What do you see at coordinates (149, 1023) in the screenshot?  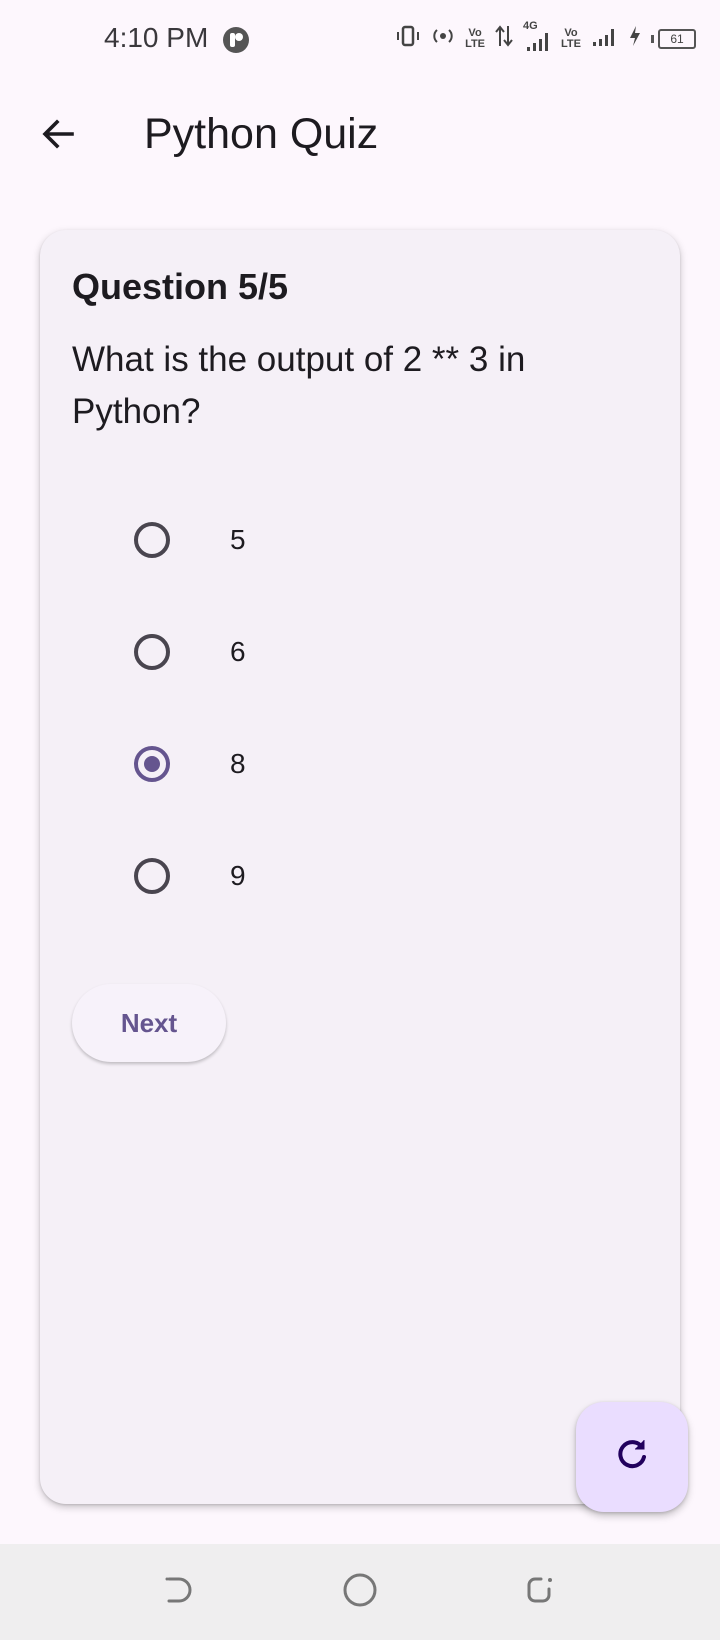 I see `next-button: Next` at bounding box center [149, 1023].